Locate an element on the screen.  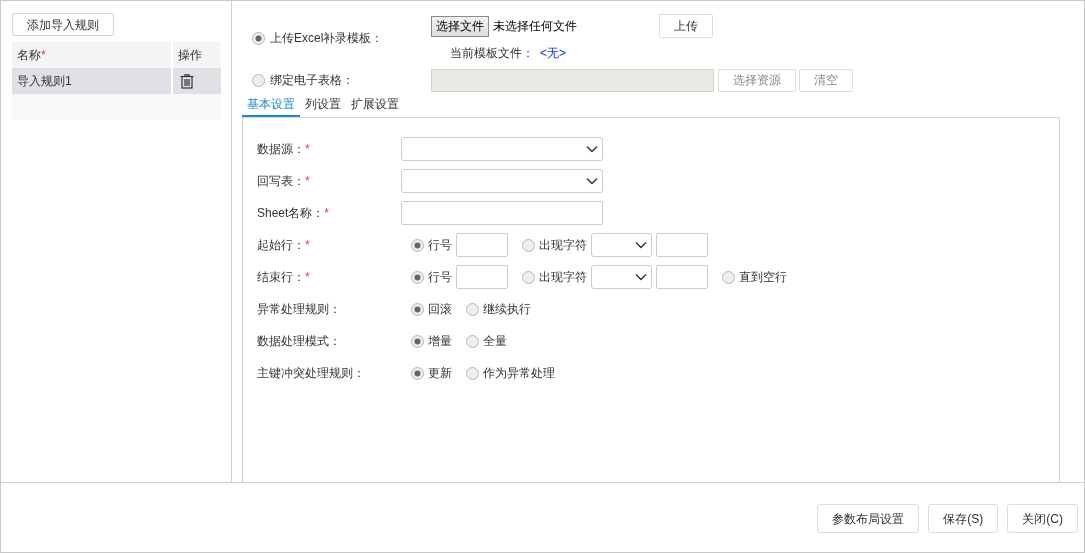
layout-settings-button: 参数布局设置 is located at coordinates (868, 518).